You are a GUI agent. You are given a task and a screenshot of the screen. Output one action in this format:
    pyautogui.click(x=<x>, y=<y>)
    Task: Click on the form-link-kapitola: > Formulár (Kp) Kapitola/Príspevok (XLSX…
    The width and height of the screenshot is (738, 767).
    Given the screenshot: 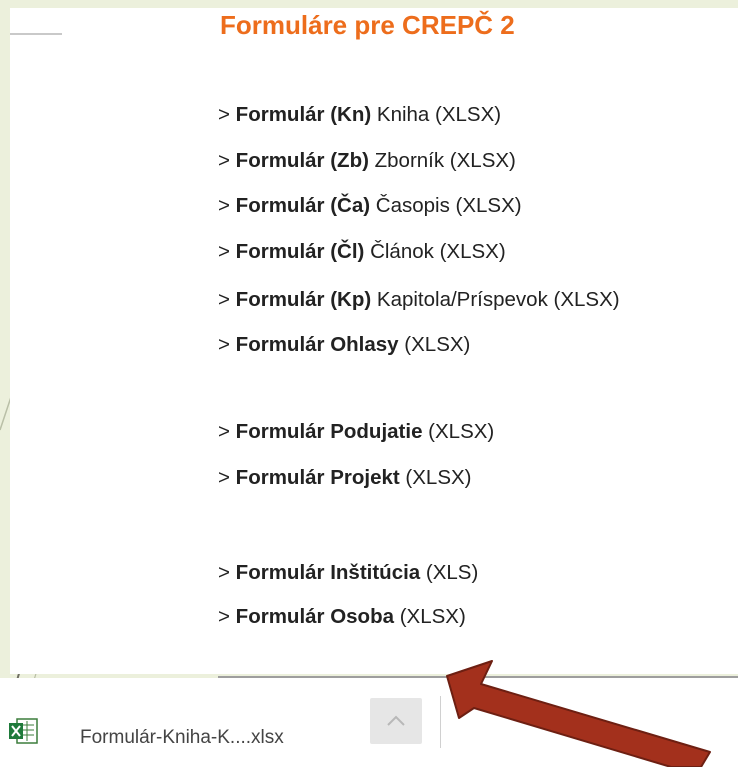 What is the action you would take?
    pyautogui.click(x=419, y=300)
    